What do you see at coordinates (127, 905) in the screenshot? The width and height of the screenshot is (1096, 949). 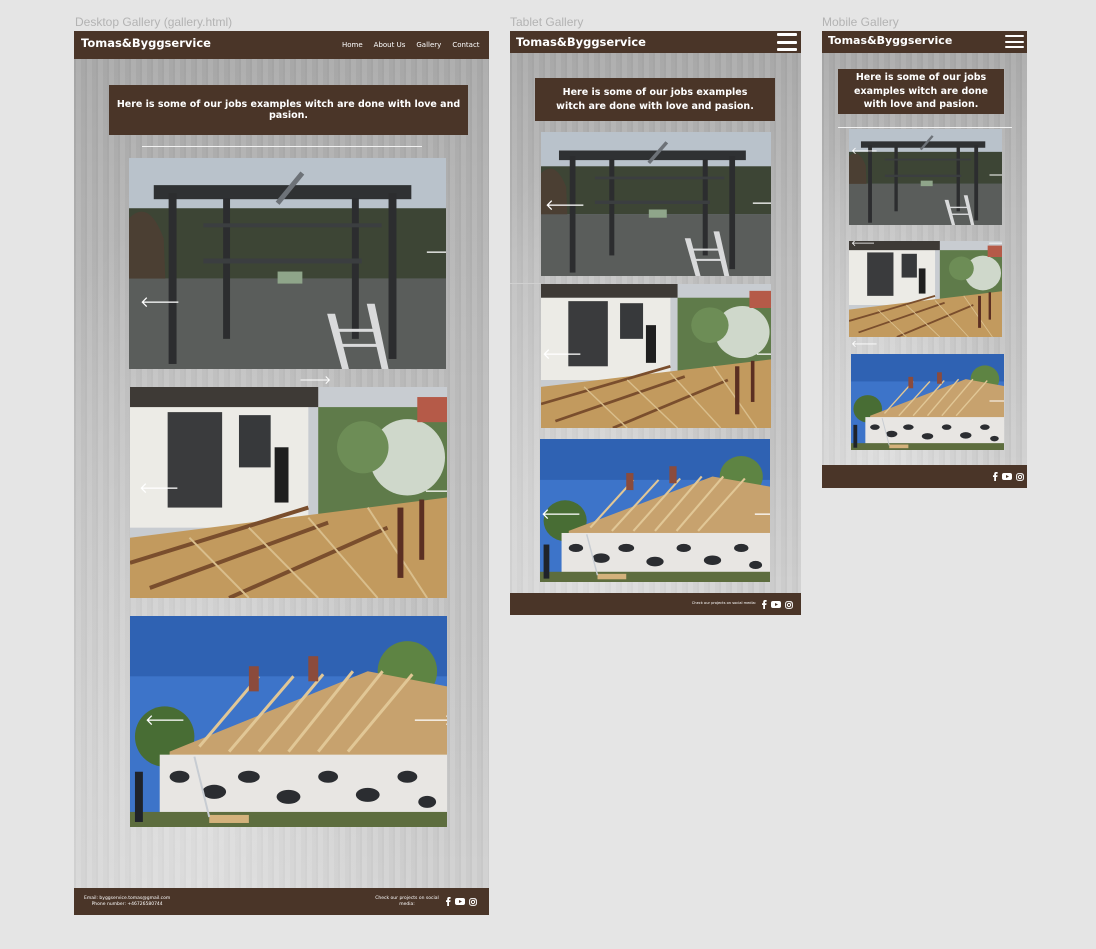 I see `footer-phone: Phone number: +46726580744` at bounding box center [127, 905].